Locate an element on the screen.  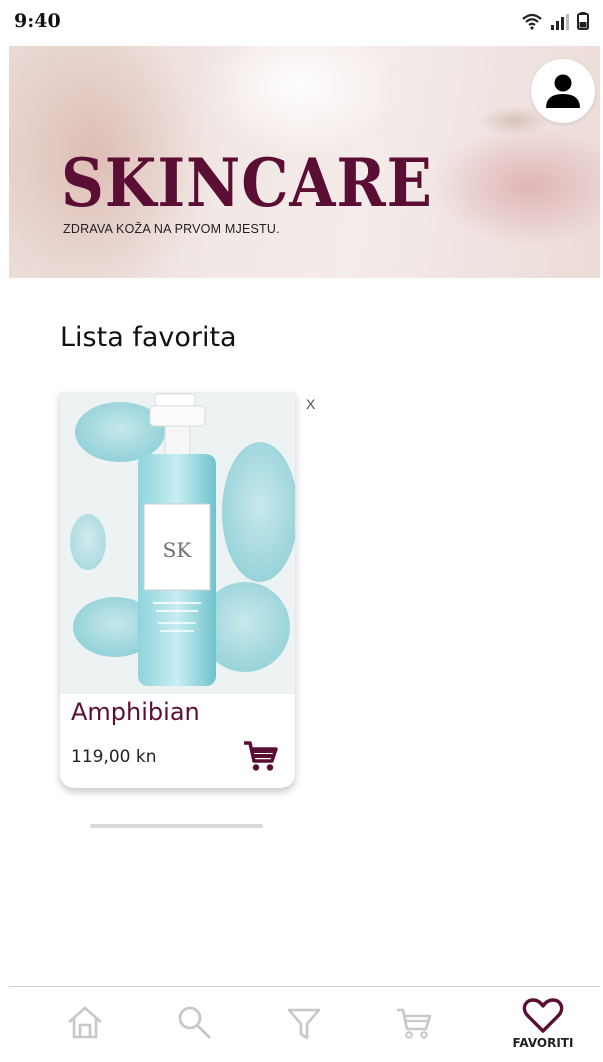
product-name: Amphibian is located at coordinates (135, 712).